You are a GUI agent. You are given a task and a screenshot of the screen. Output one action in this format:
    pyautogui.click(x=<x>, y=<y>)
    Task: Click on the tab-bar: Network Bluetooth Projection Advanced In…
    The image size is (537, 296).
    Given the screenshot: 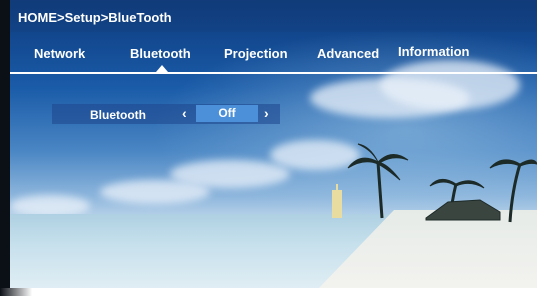 What is the action you would take?
    pyautogui.click(x=273, y=55)
    